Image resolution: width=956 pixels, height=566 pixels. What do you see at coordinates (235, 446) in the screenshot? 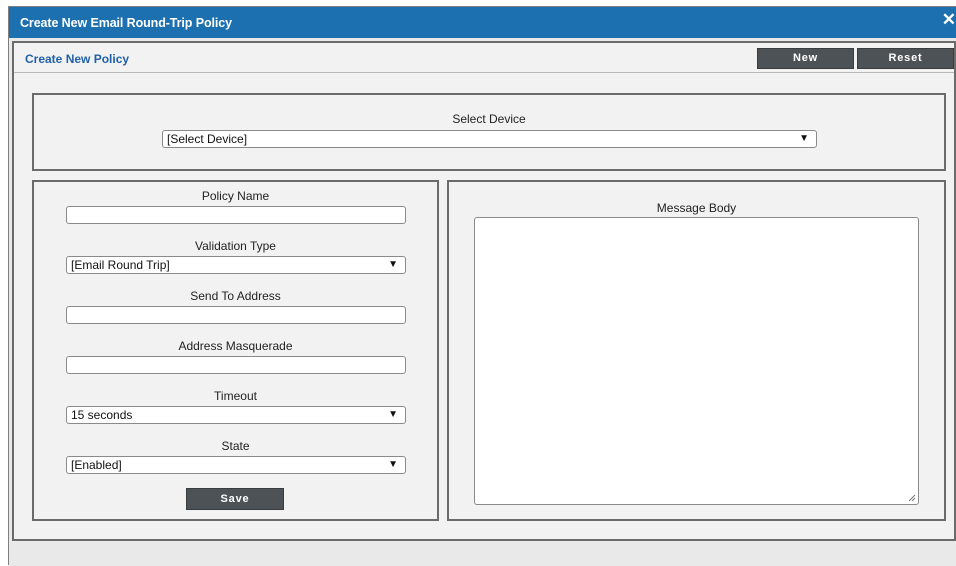
I see `state-label: State` at bounding box center [235, 446].